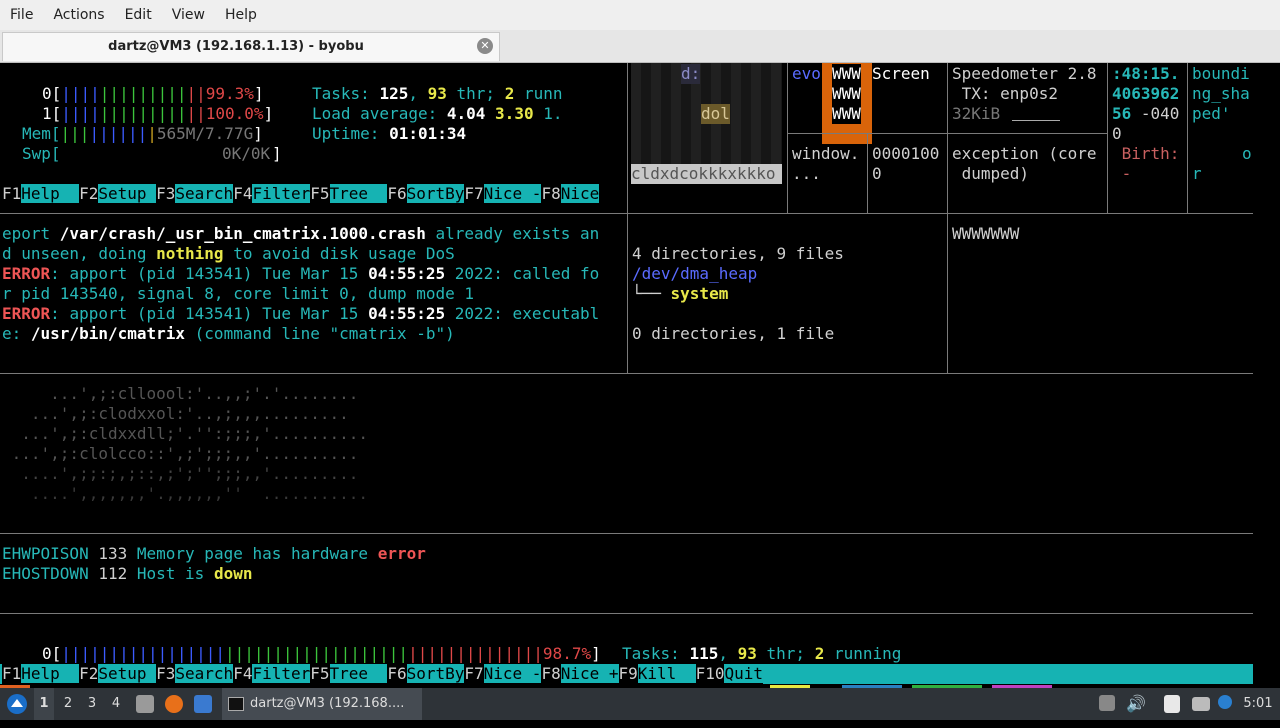 Image resolution: width=1280 pixels, height=728 pixels. What do you see at coordinates (1211, 113) in the screenshot?
I see `bound-line-3: ped'` at bounding box center [1211, 113].